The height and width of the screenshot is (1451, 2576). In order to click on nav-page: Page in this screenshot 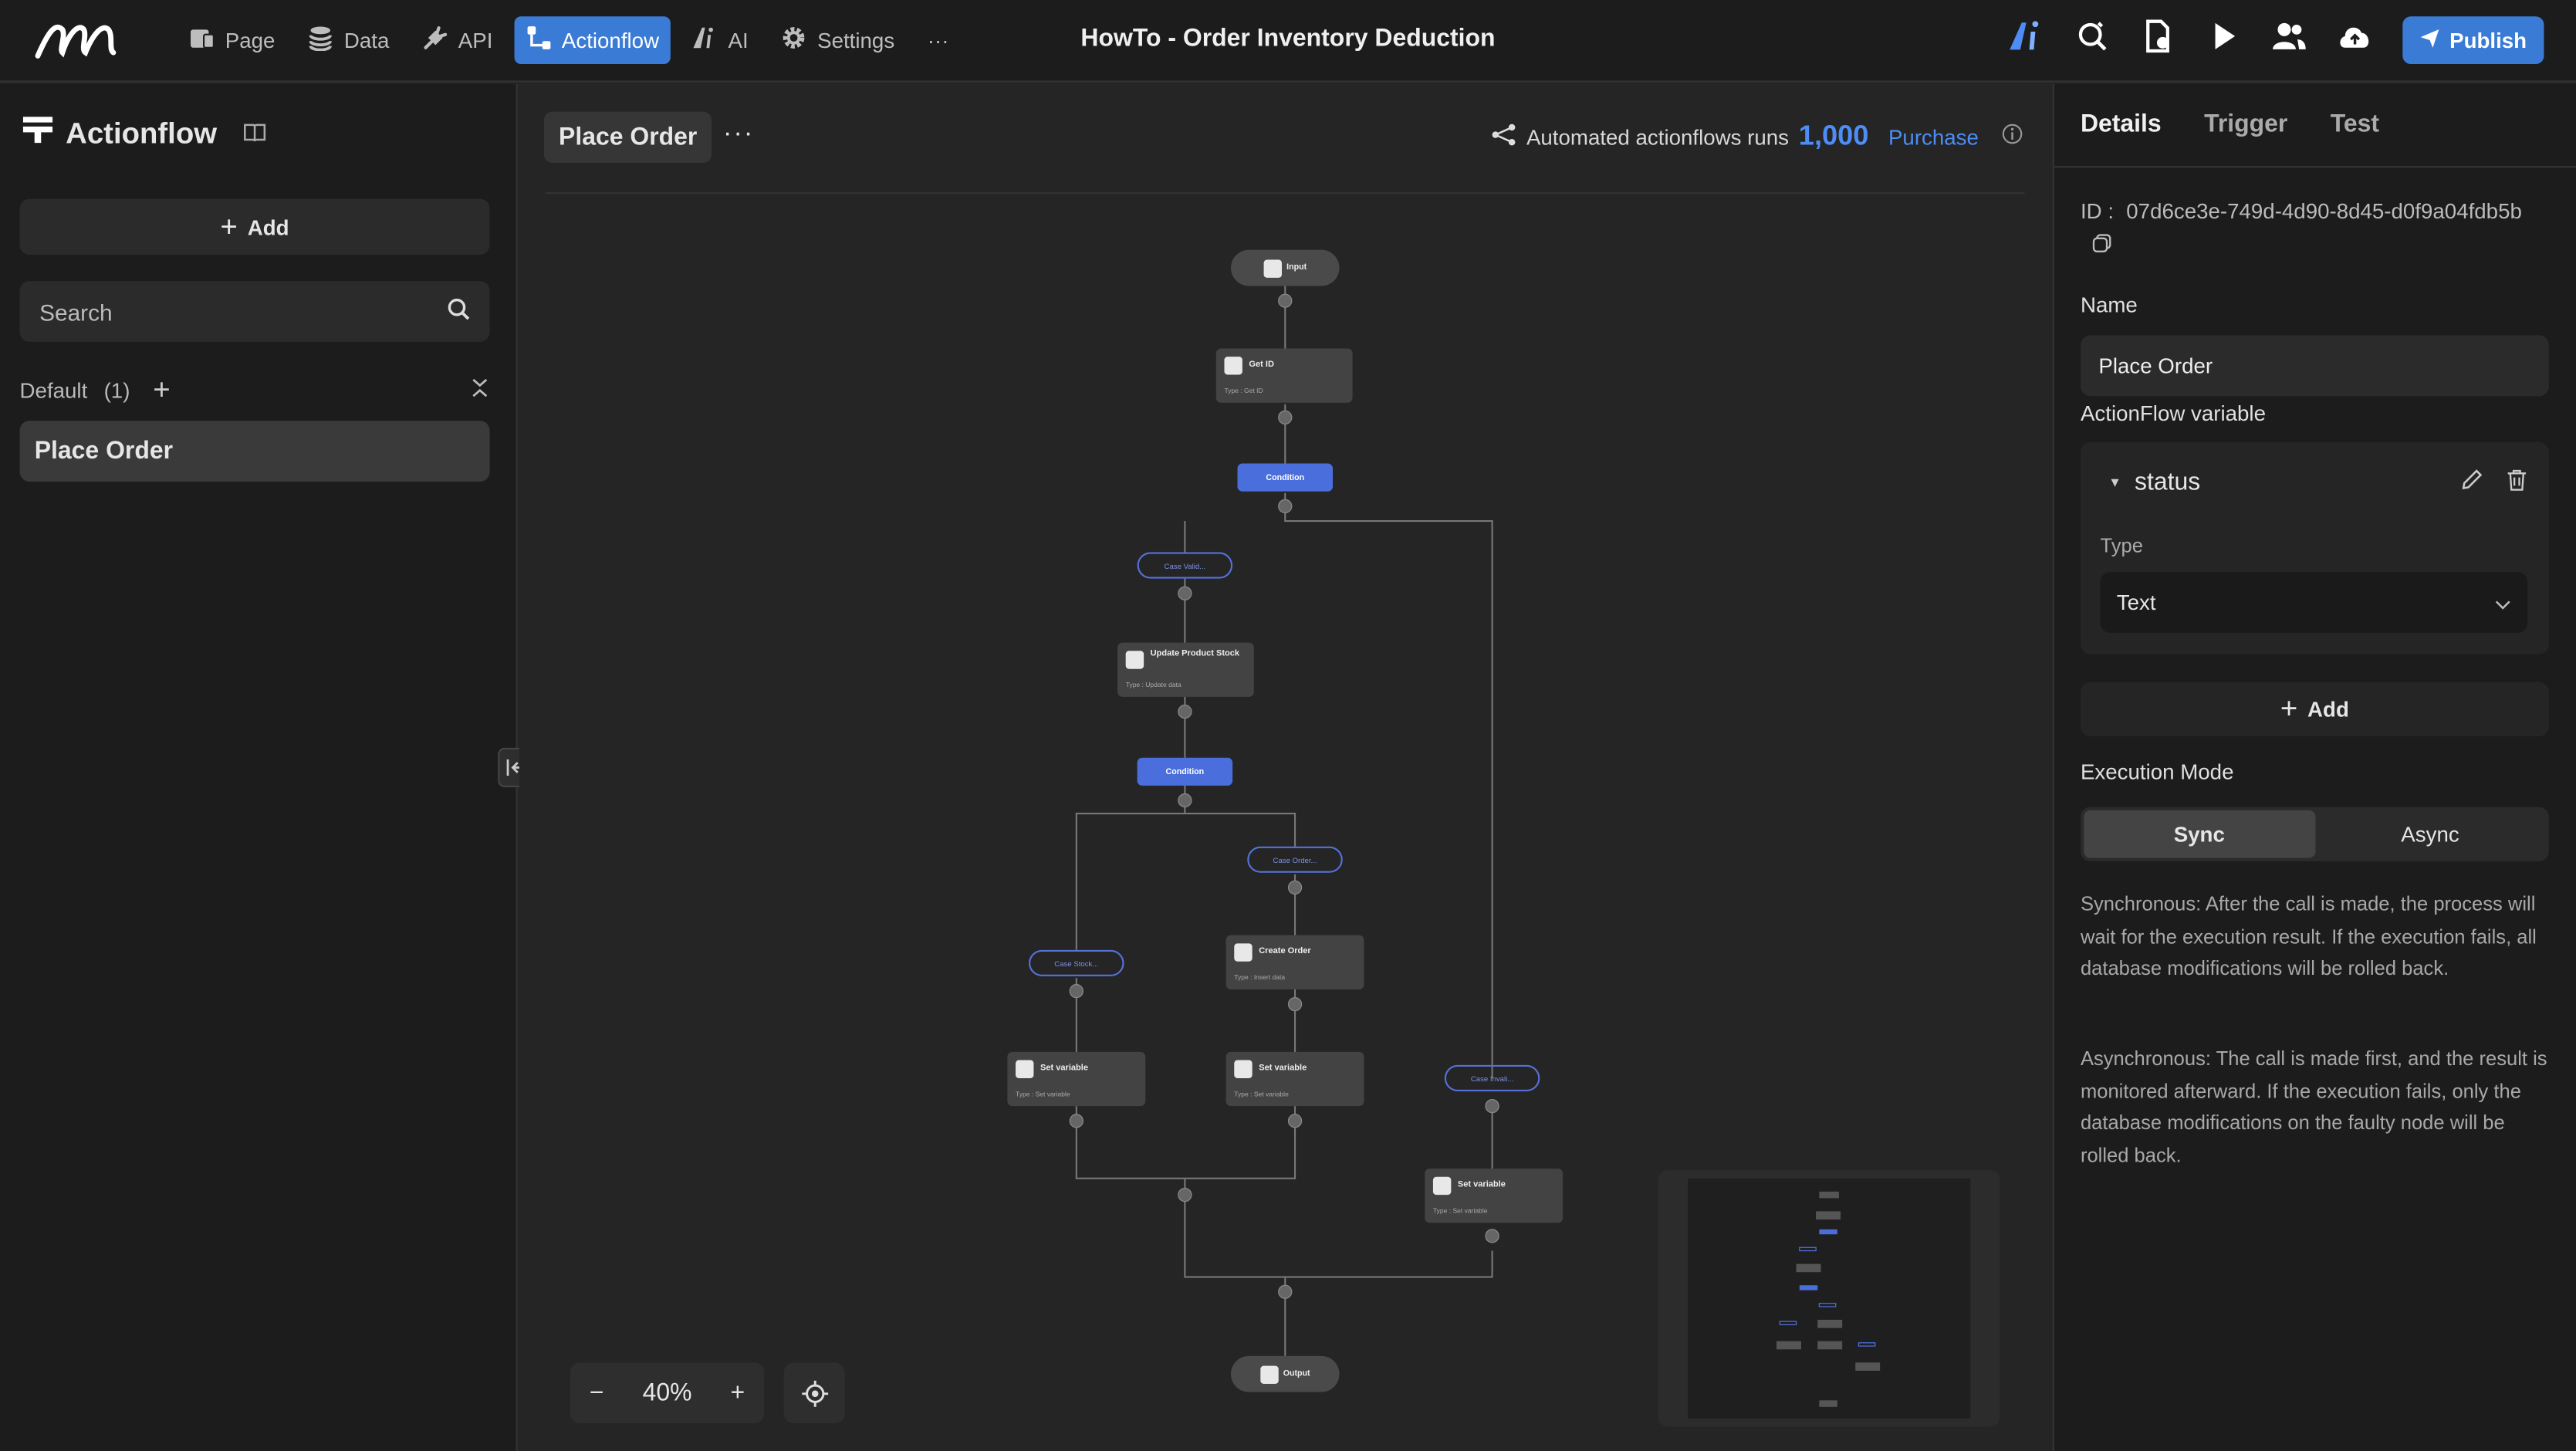, I will do `click(231, 40)`.